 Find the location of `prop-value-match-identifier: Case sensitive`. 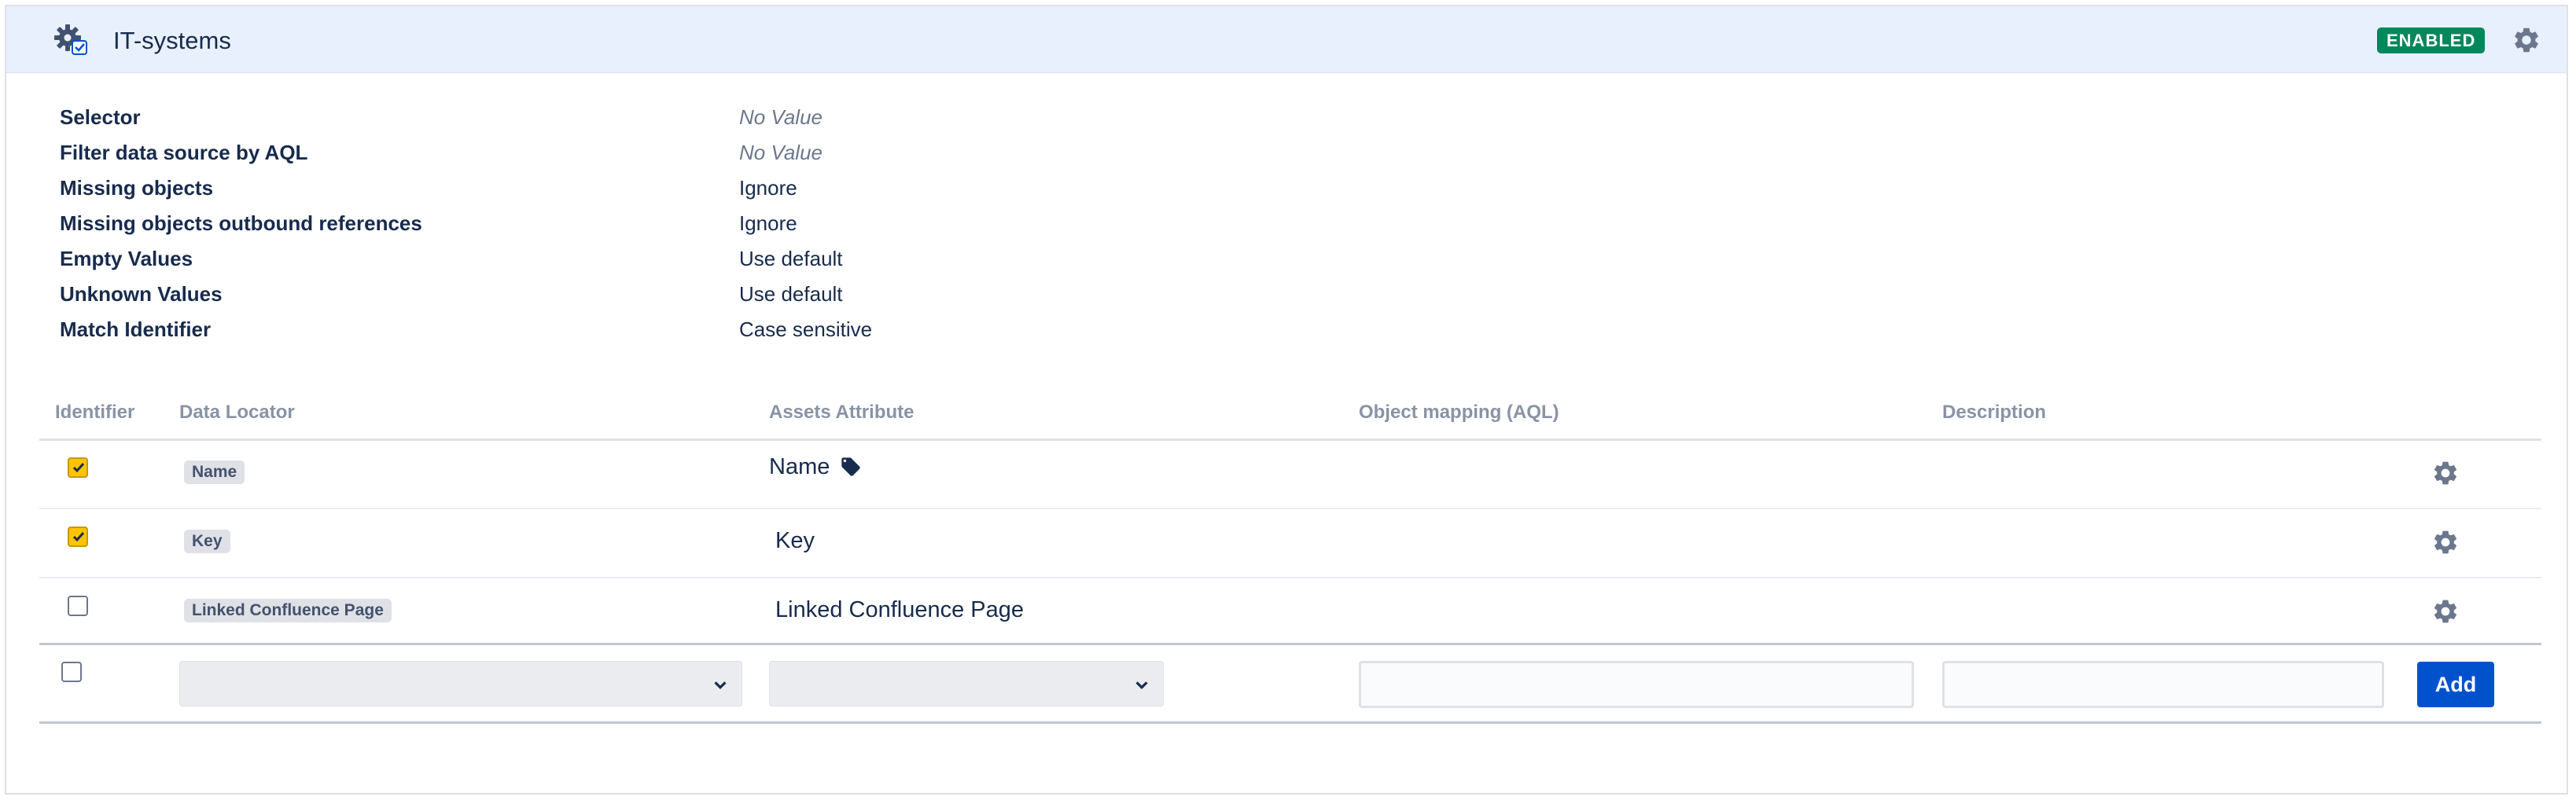

prop-value-match-identifier: Case sensitive is located at coordinates (806, 329).